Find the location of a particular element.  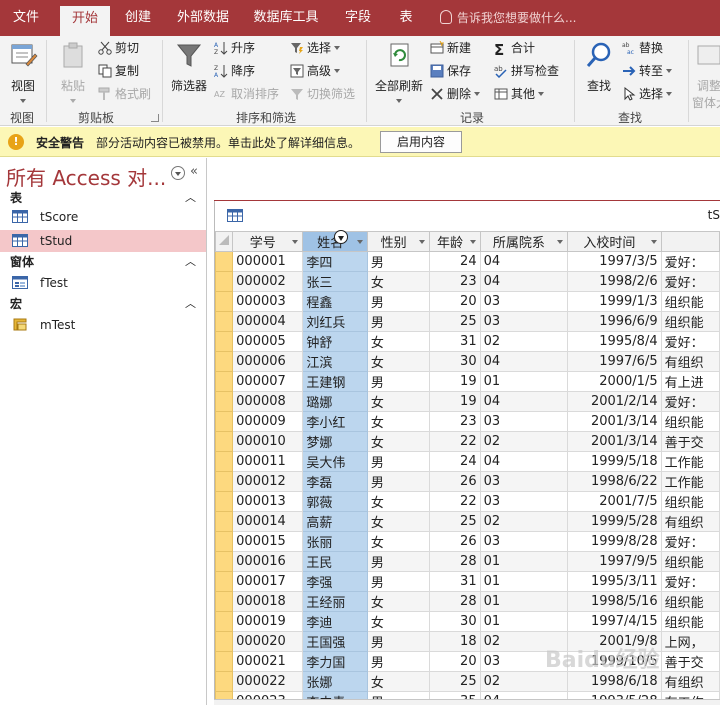

cell-enroll-date: 1998/5/16 is located at coordinates (614, 601).